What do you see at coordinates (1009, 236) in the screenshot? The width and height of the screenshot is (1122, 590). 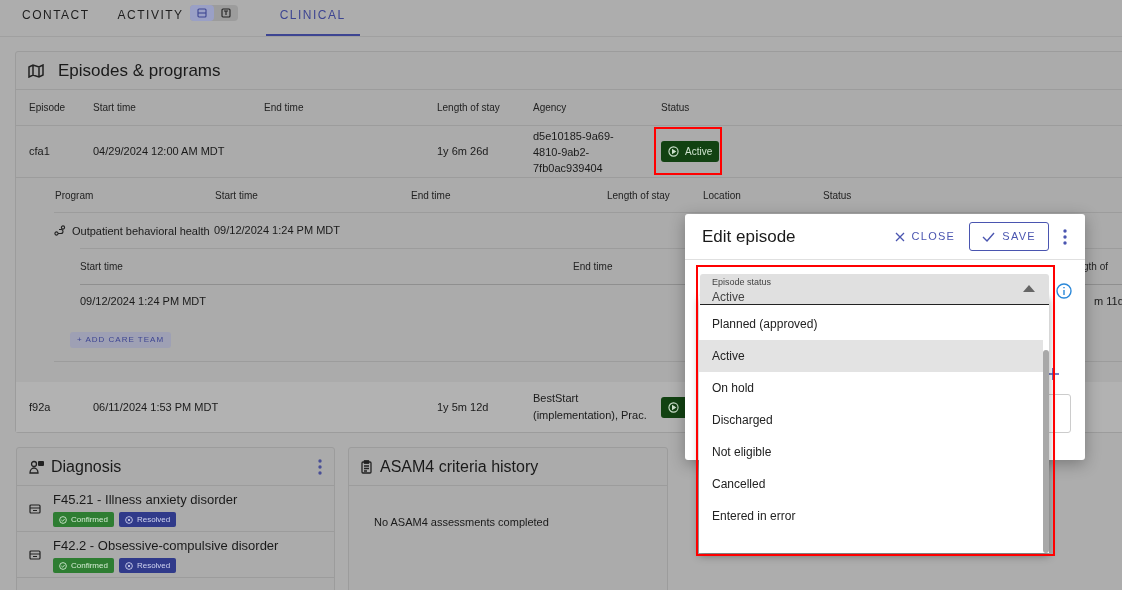 I see `save-button: SAVE` at bounding box center [1009, 236].